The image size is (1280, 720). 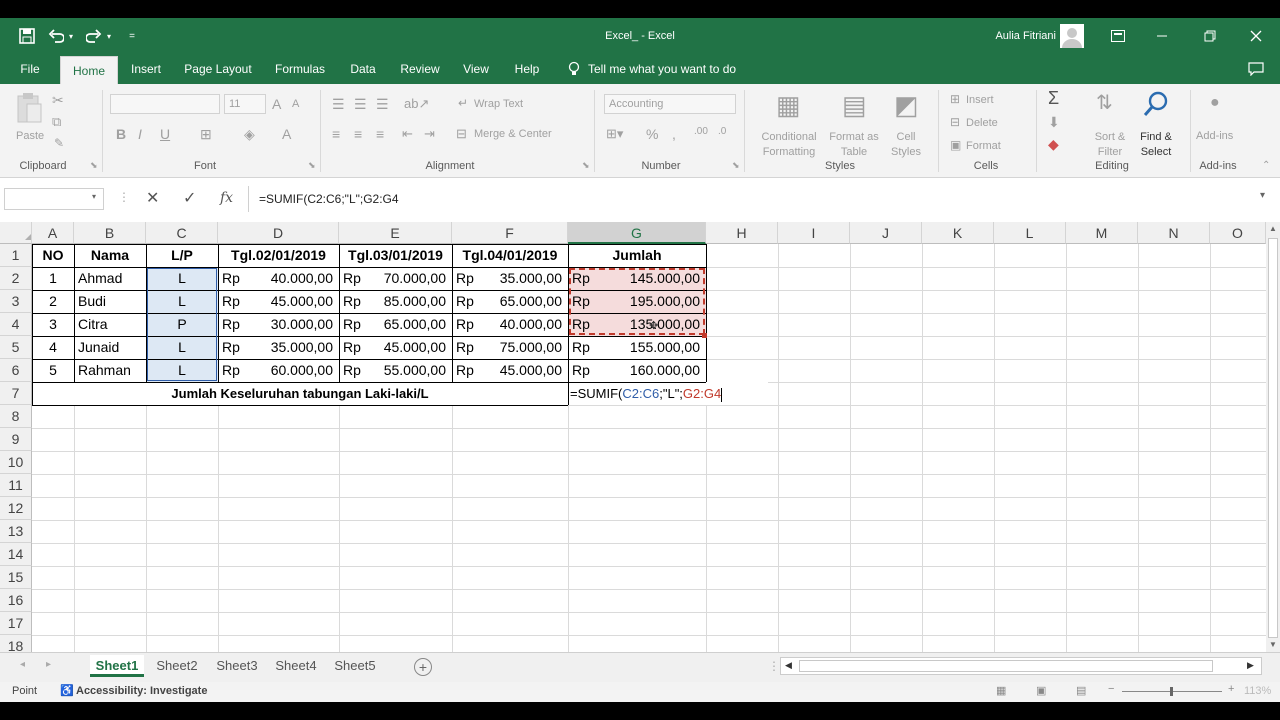 I want to click on italic-button: I, so click(x=140, y=134).